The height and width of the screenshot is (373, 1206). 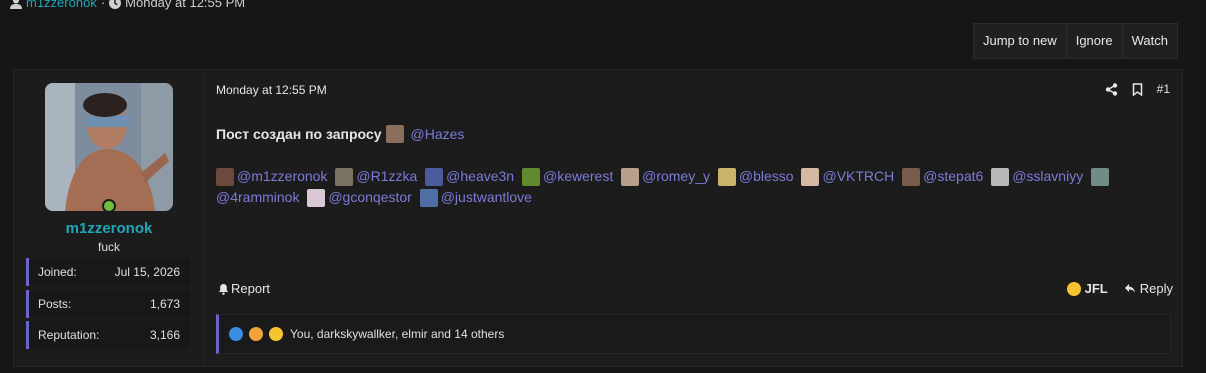 I want to click on jump-to-new-button: Jump to new, so click(x=1020, y=41).